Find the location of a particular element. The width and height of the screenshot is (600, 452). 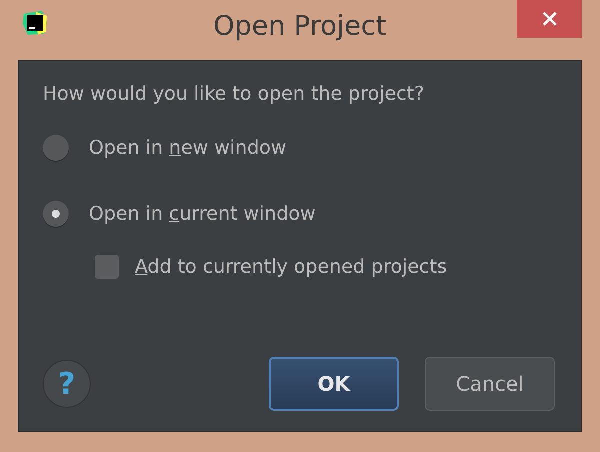

cancel-button: Cancel is located at coordinates (490, 384).